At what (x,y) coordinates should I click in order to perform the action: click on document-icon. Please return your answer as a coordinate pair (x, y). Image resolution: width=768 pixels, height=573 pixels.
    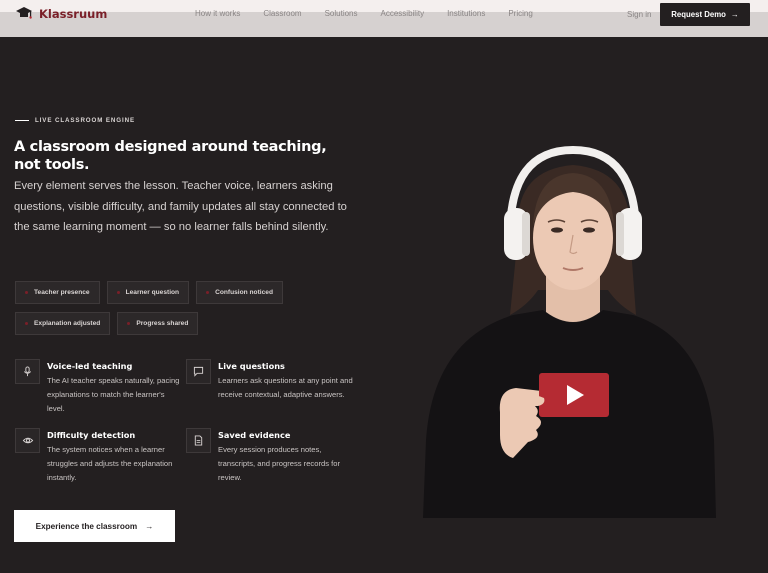
    Looking at the image, I should click on (198, 440).